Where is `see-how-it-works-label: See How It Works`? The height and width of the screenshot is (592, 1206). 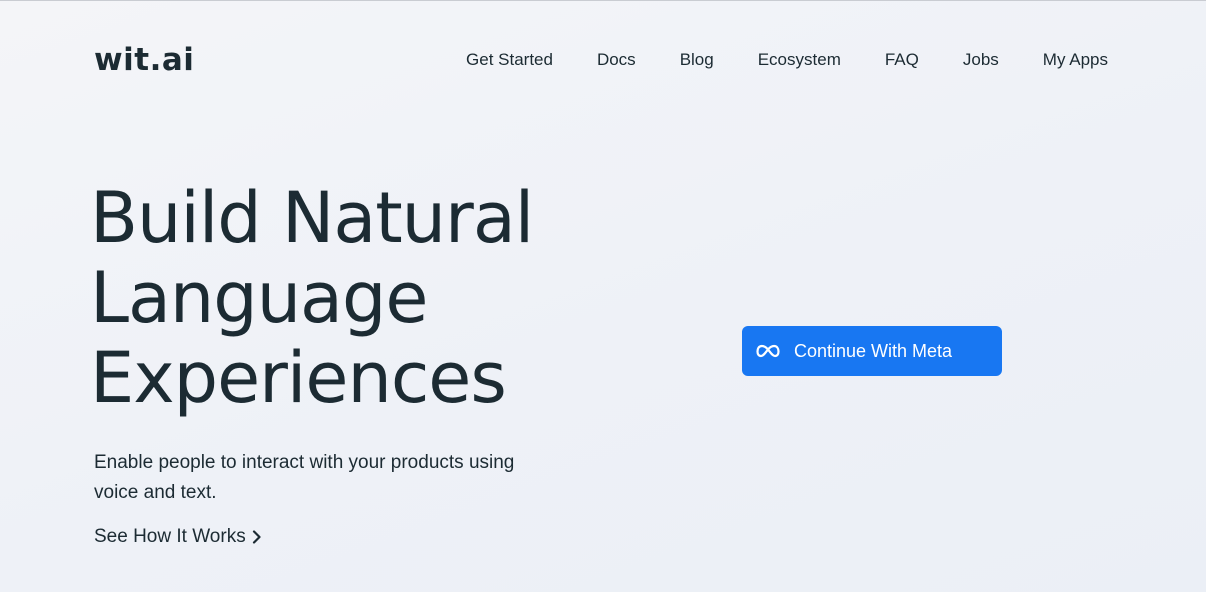
see-how-it-works-label: See How It Works is located at coordinates (170, 536).